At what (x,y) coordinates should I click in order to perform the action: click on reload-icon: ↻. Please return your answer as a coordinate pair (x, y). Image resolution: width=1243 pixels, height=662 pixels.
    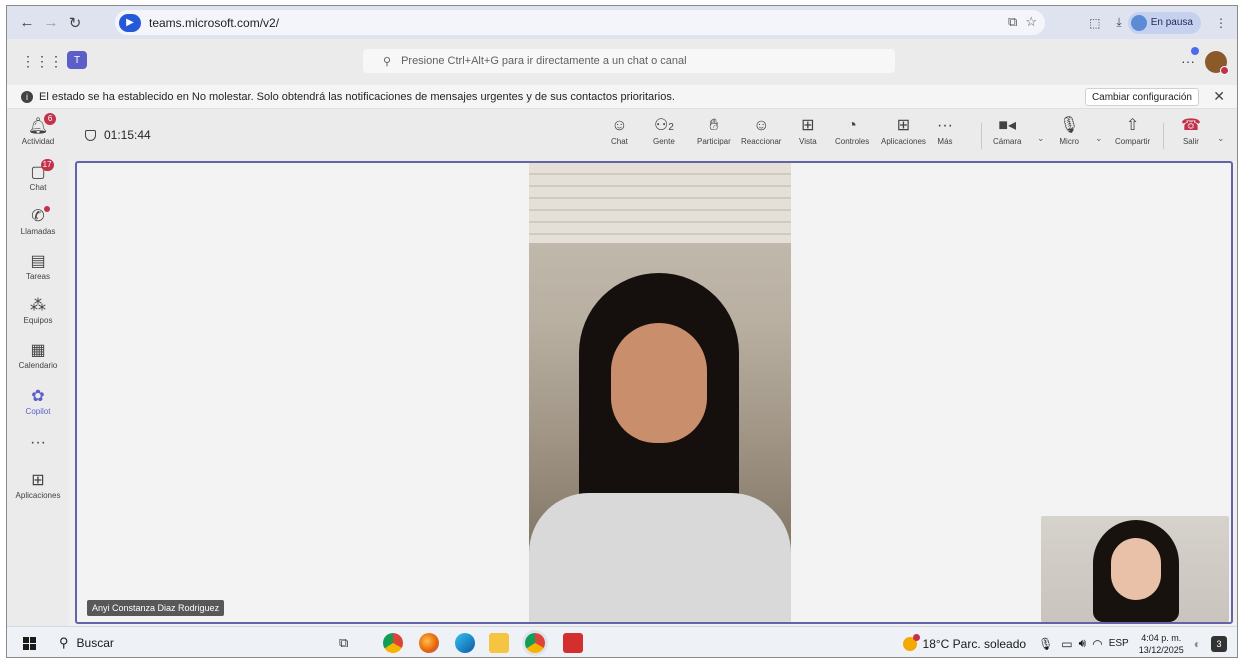
    Looking at the image, I should click on (75, 23).